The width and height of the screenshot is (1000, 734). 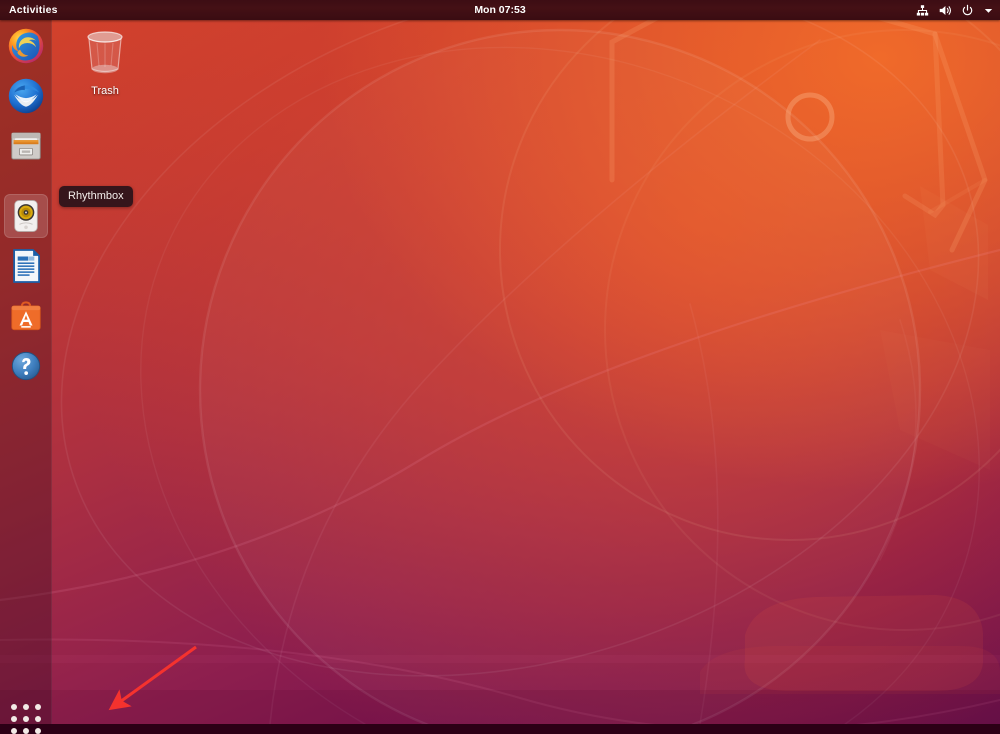 I want to click on activities-button: Activities, so click(x=33, y=10).